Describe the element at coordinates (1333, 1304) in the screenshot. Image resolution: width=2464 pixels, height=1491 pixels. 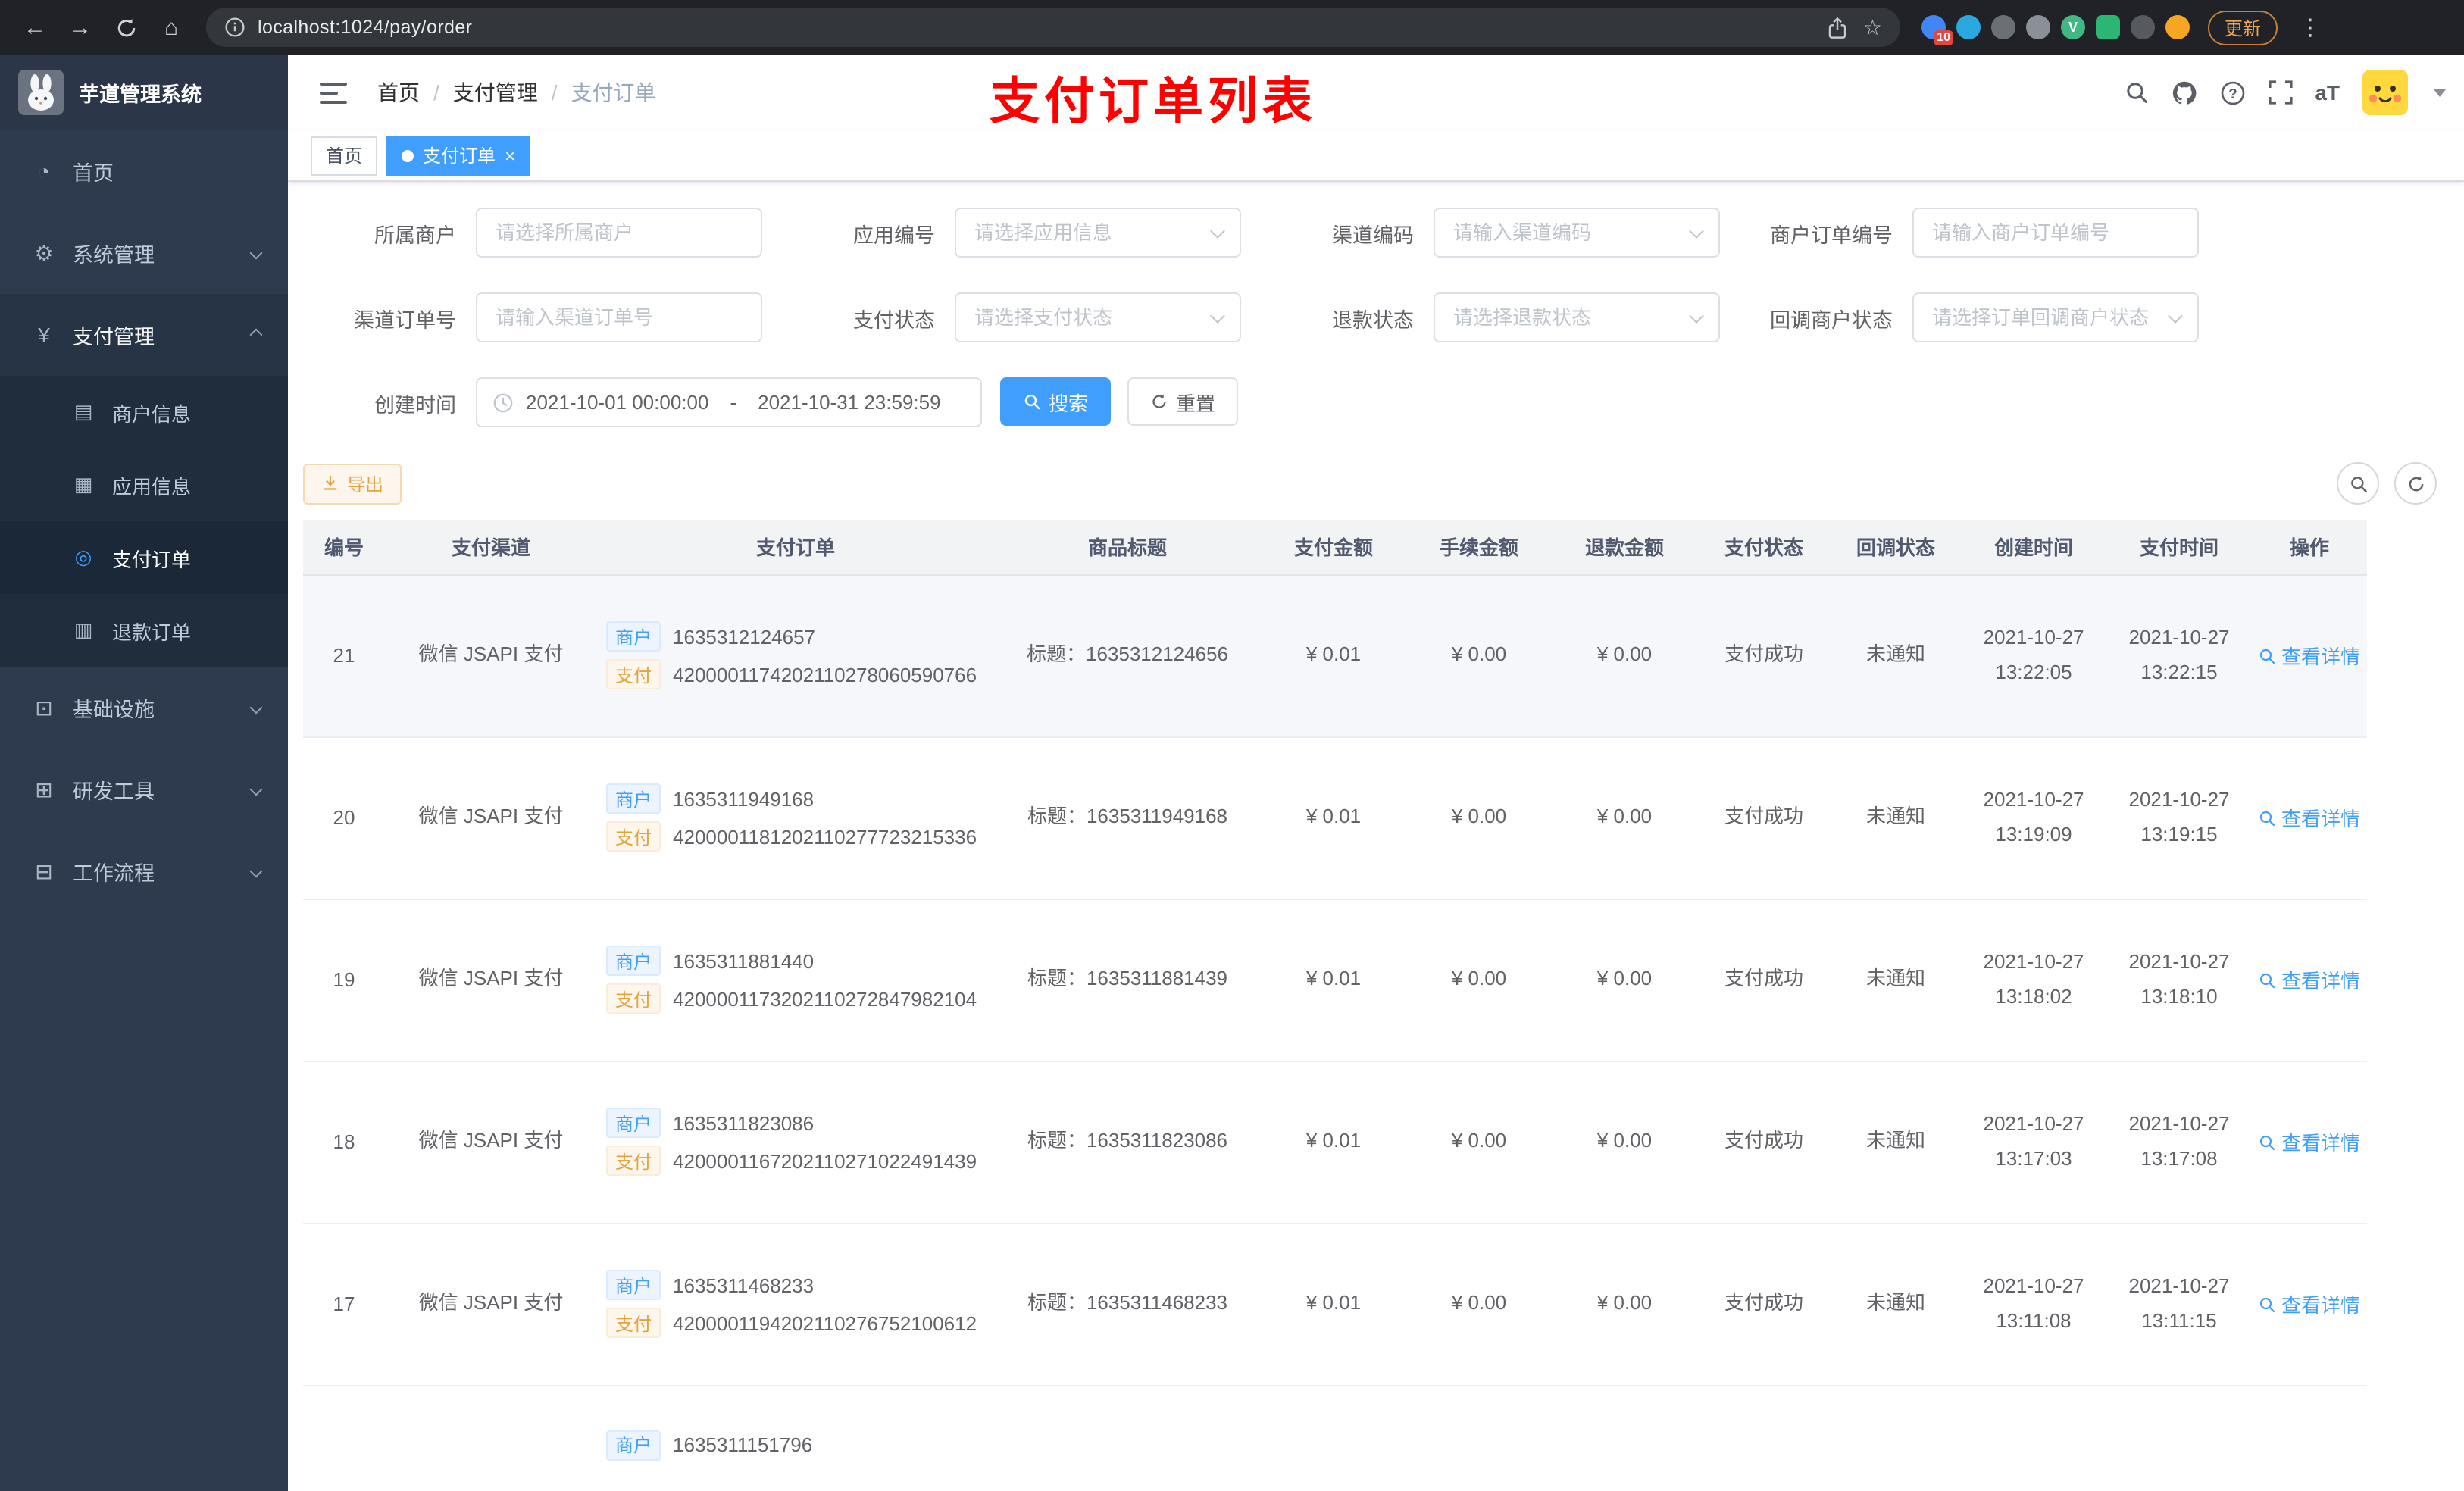
I see `cell-pay-amount: ¥ 0.01` at that location.